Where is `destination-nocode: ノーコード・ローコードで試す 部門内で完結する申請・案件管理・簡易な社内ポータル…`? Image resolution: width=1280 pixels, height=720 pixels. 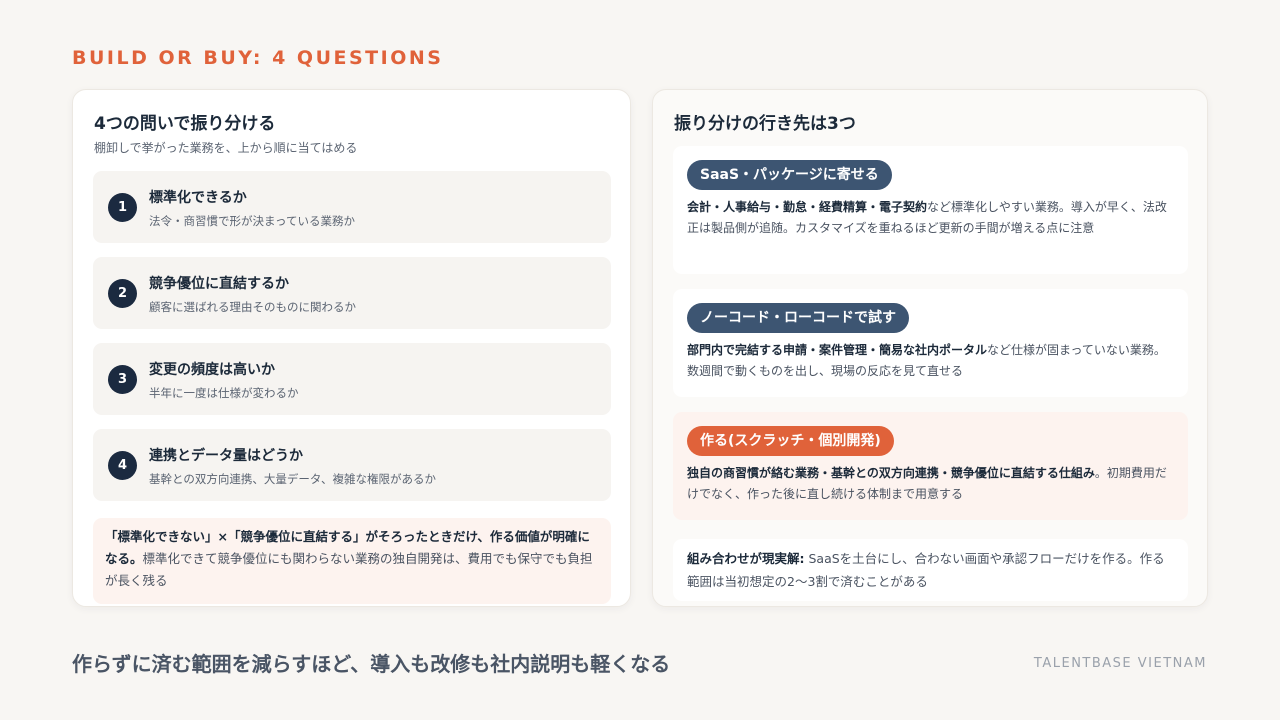 destination-nocode: ノーコード・ローコードで試す 部門内で完結する申請・案件管理・簡易な社内ポータル… is located at coordinates (930, 343).